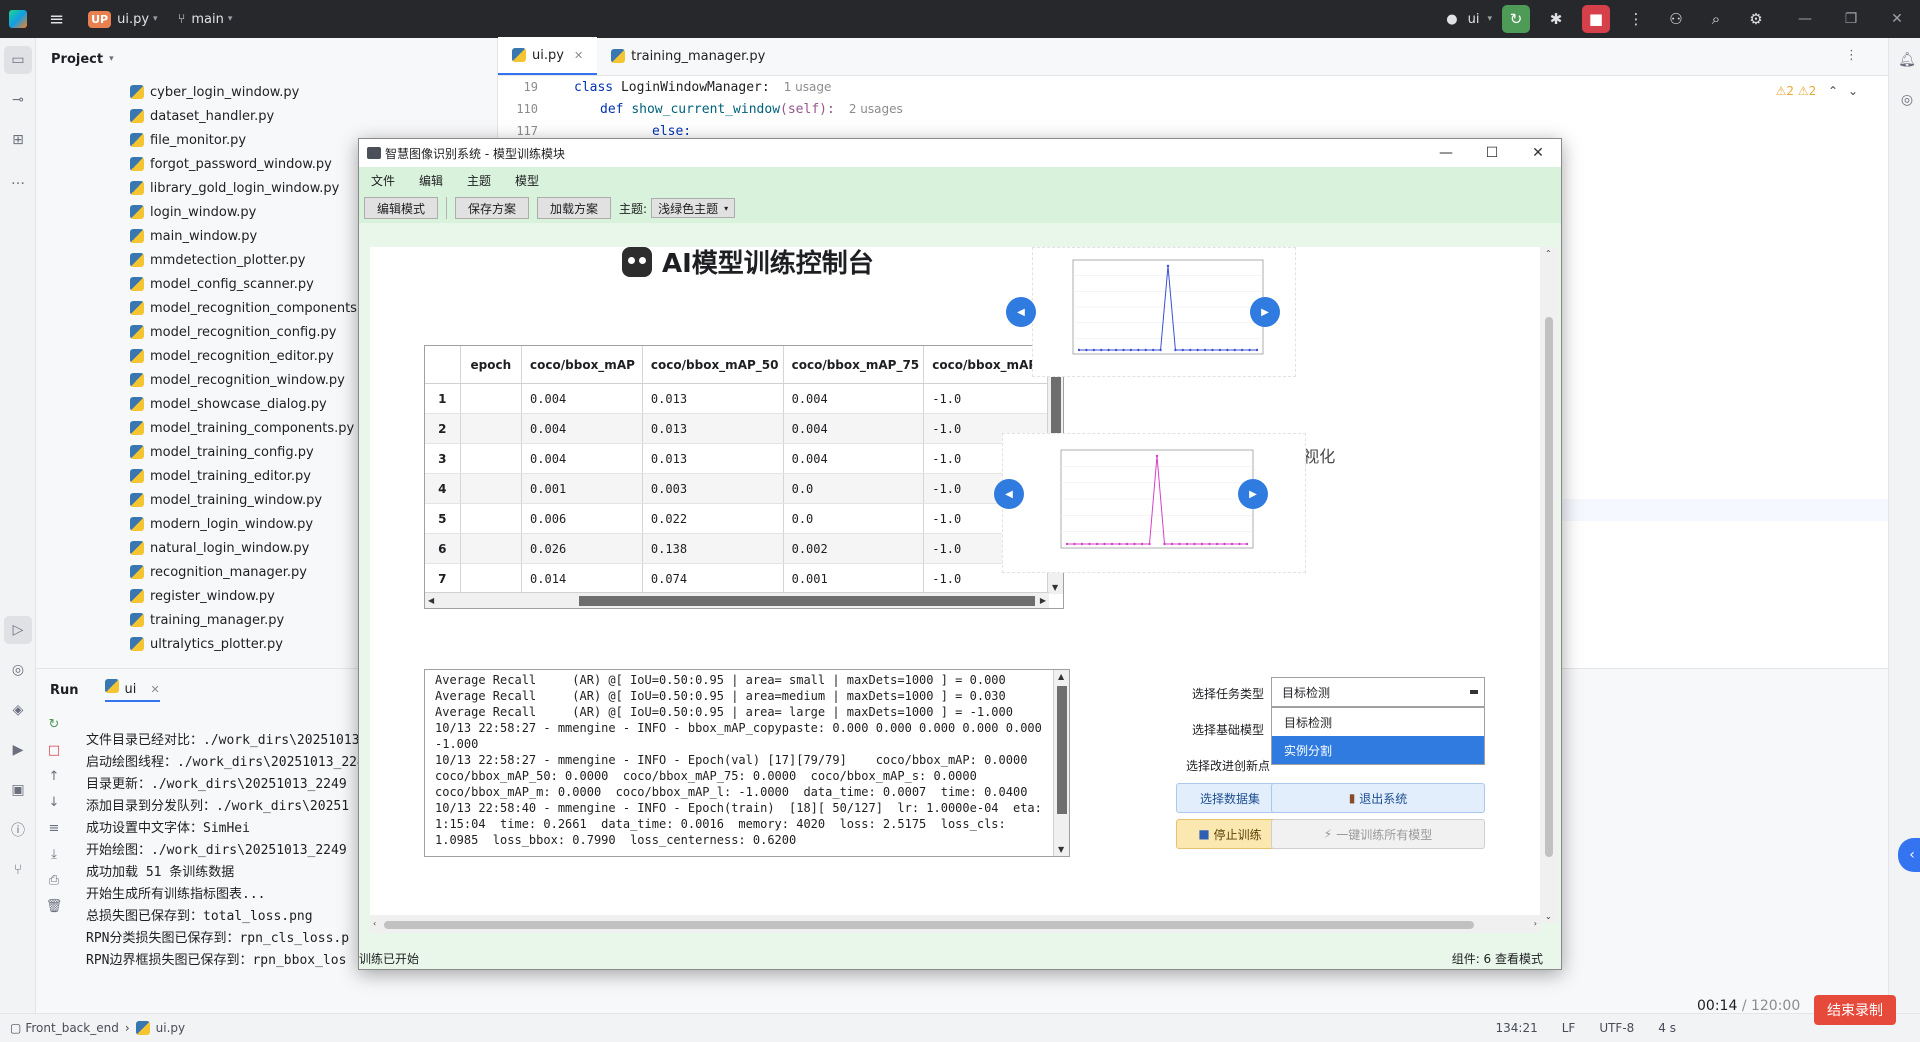 The image size is (1920, 1042). Describe the element at coordinates (808, 87) in the screenshot. I see `usage-hint: 1 usage` at that location.